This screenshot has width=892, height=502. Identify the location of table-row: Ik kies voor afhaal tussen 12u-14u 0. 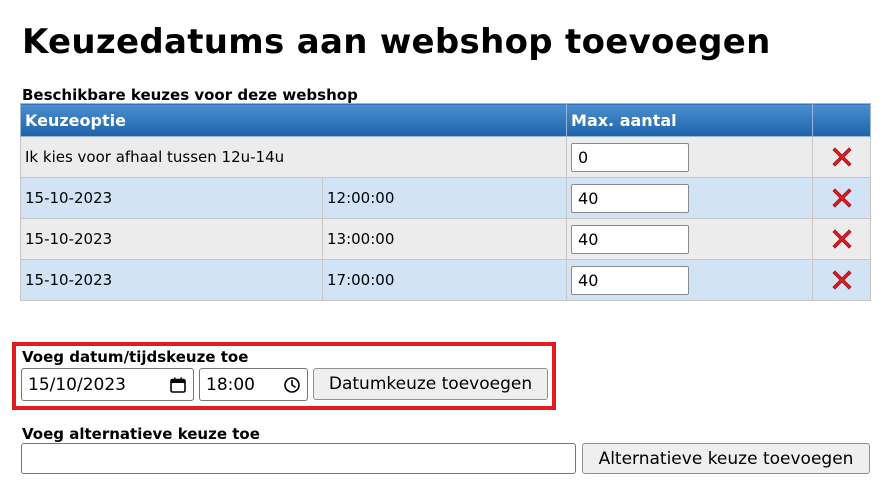
(445, 157).